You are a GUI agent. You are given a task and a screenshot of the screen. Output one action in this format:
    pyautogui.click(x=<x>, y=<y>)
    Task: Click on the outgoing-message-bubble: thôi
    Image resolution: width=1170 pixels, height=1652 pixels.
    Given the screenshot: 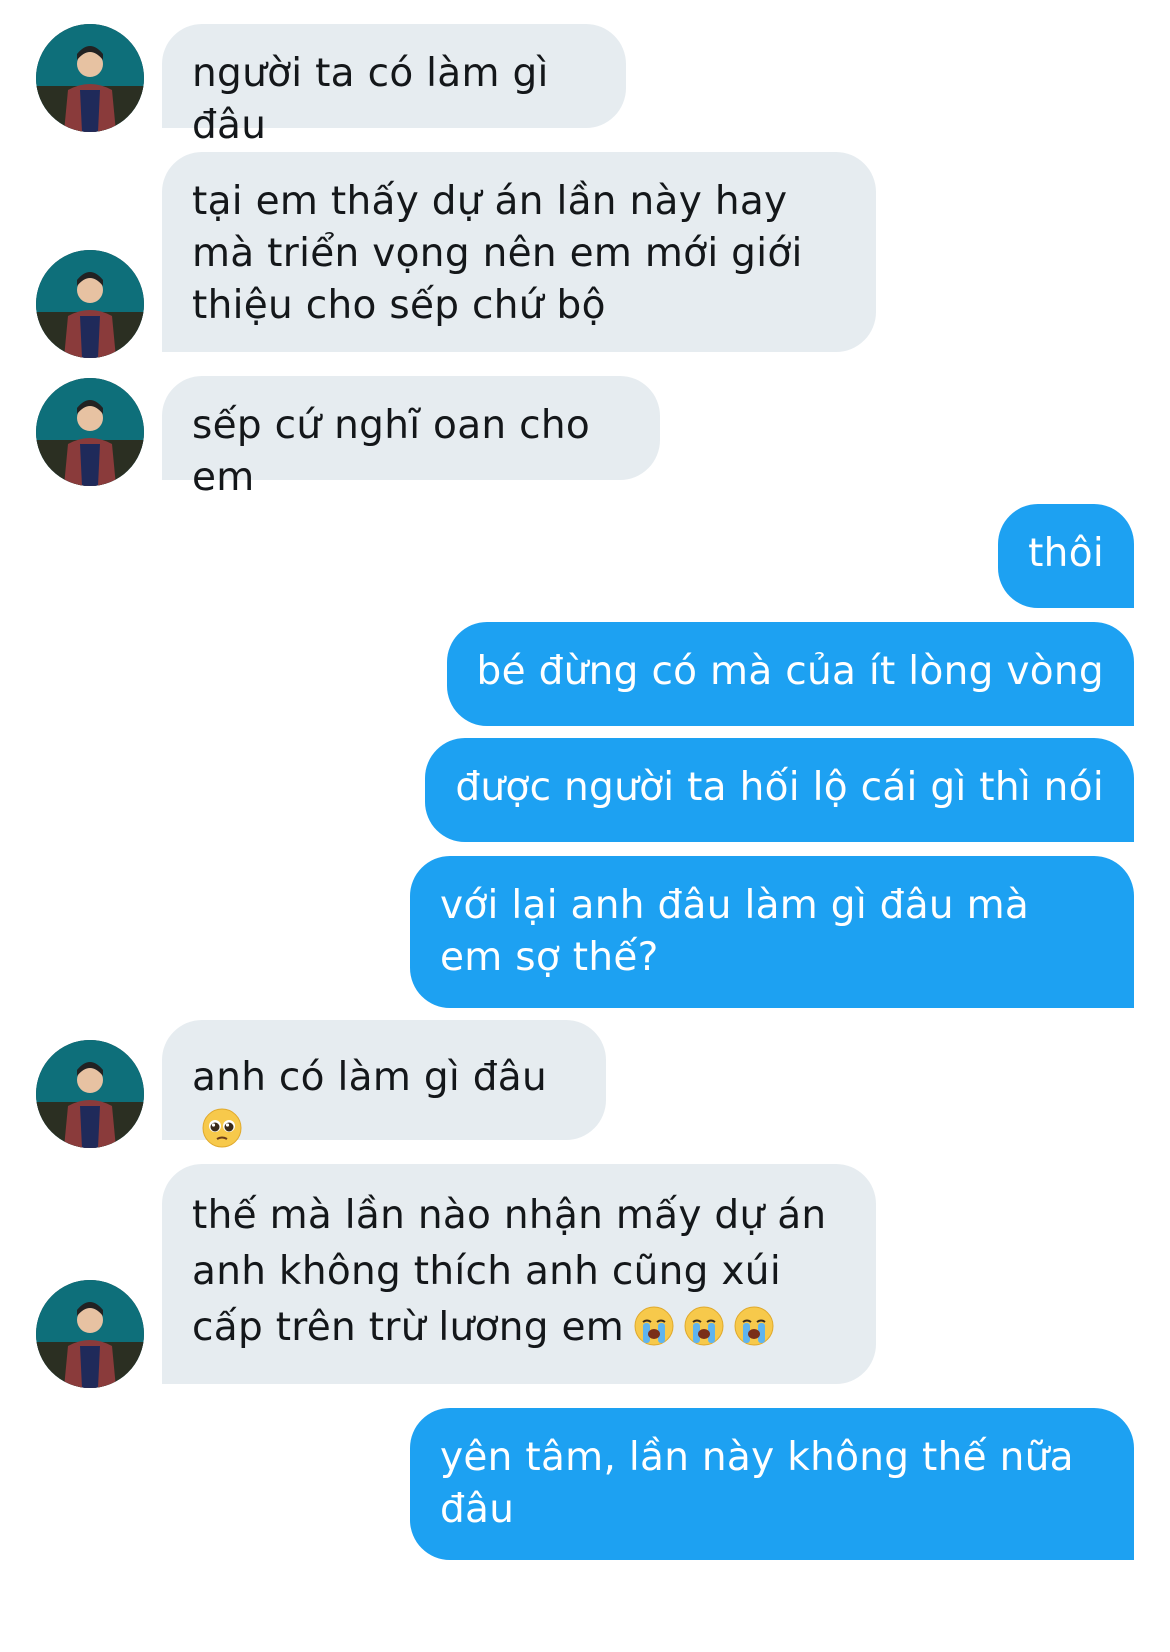 What is the action you would take?
    pyautogui.click(x=1066, y=556)
    